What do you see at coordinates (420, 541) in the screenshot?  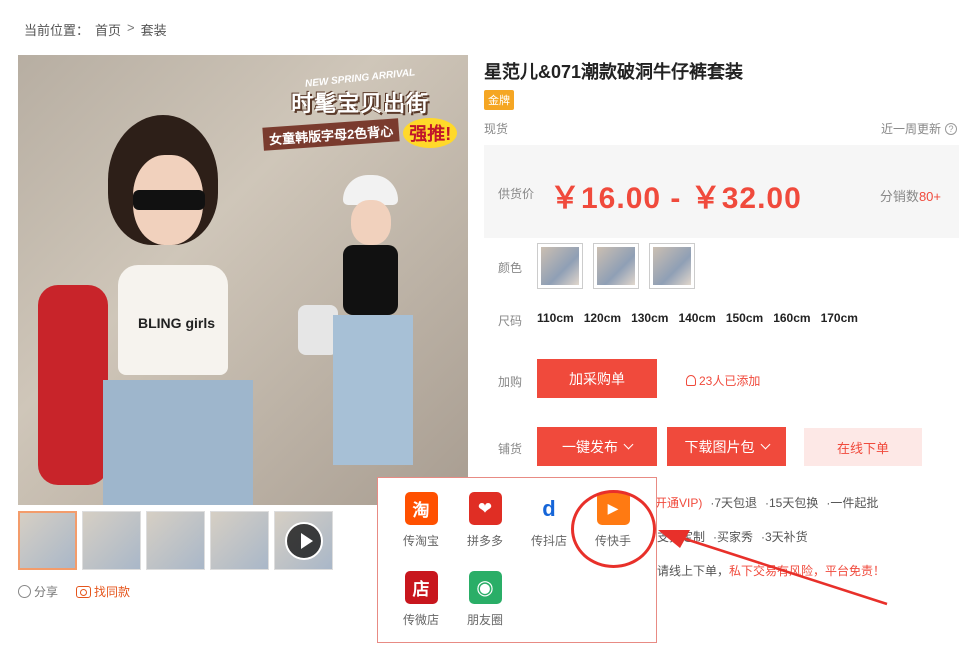 I see `publish-taobao-label: 传淘宝` at bounding box center [420, 541].